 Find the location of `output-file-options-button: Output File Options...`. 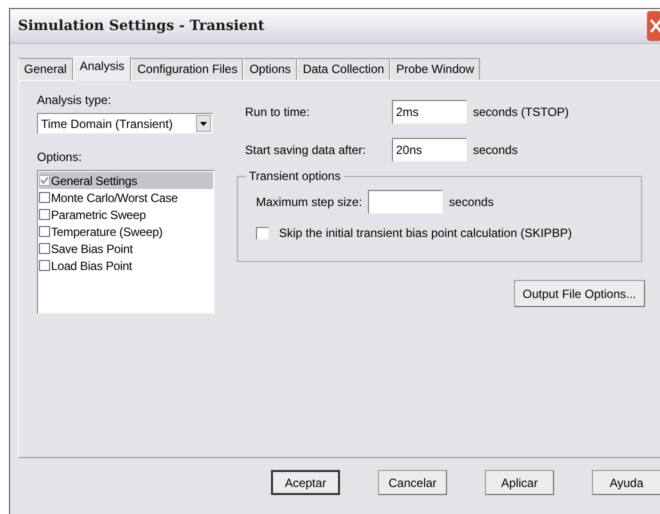

output-file-options-button: Output File Options... is located at coordinates (579, 293).